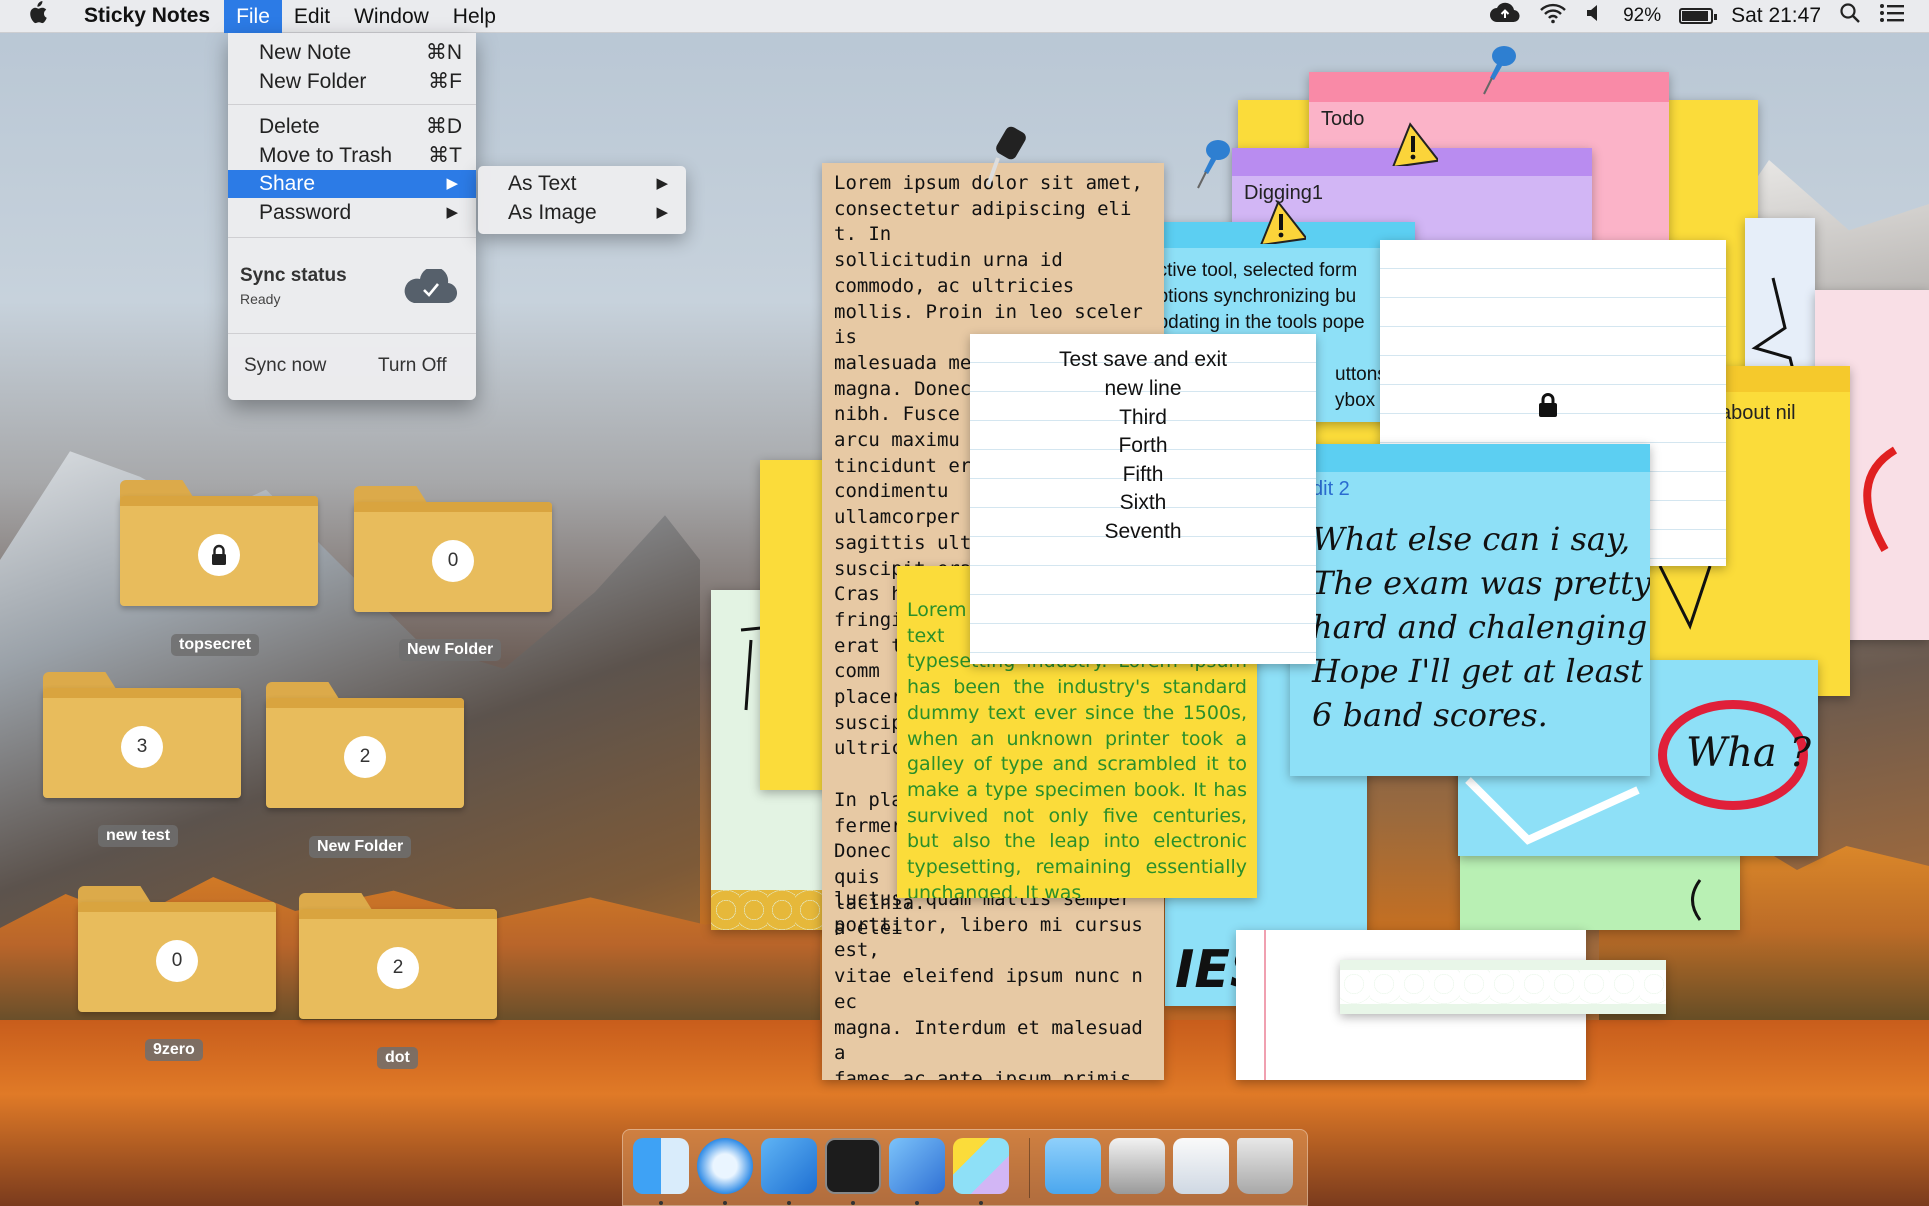 This screenshot has width=1929, height=1206. Describe the element at coordinates (725, 1166) in the screenshot. I see `safari-icon` at that location.